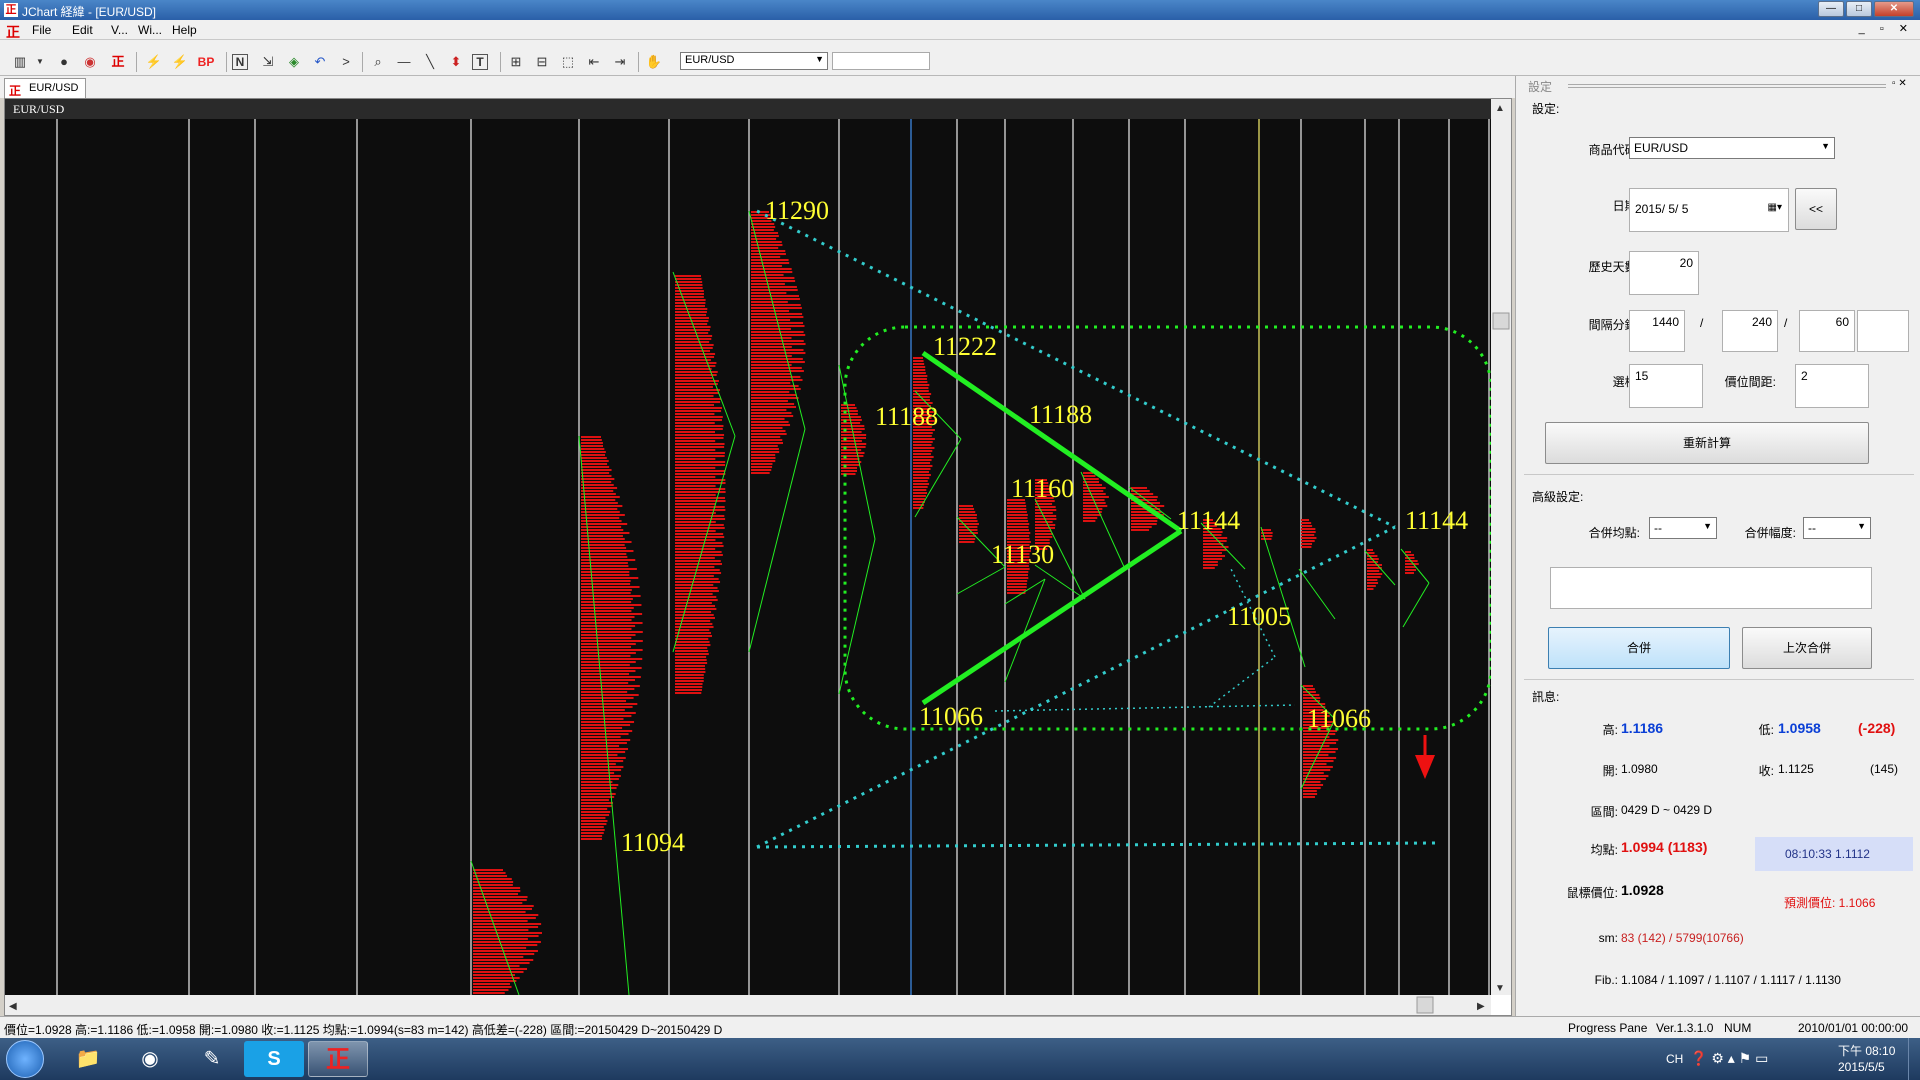  What do you see at coordinates (64, 62) in the screenshot?
I see `record-icon: ●` at bounding box center [64, 62].